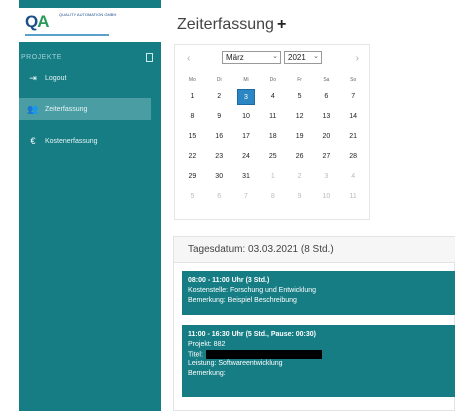 This screenshot has width=455, height=411. Describe the element at coordinates (242, 300) in the screenshot. I see `time-entry-remark: Bemerkung: Beispiel Beschreibung` at that location.